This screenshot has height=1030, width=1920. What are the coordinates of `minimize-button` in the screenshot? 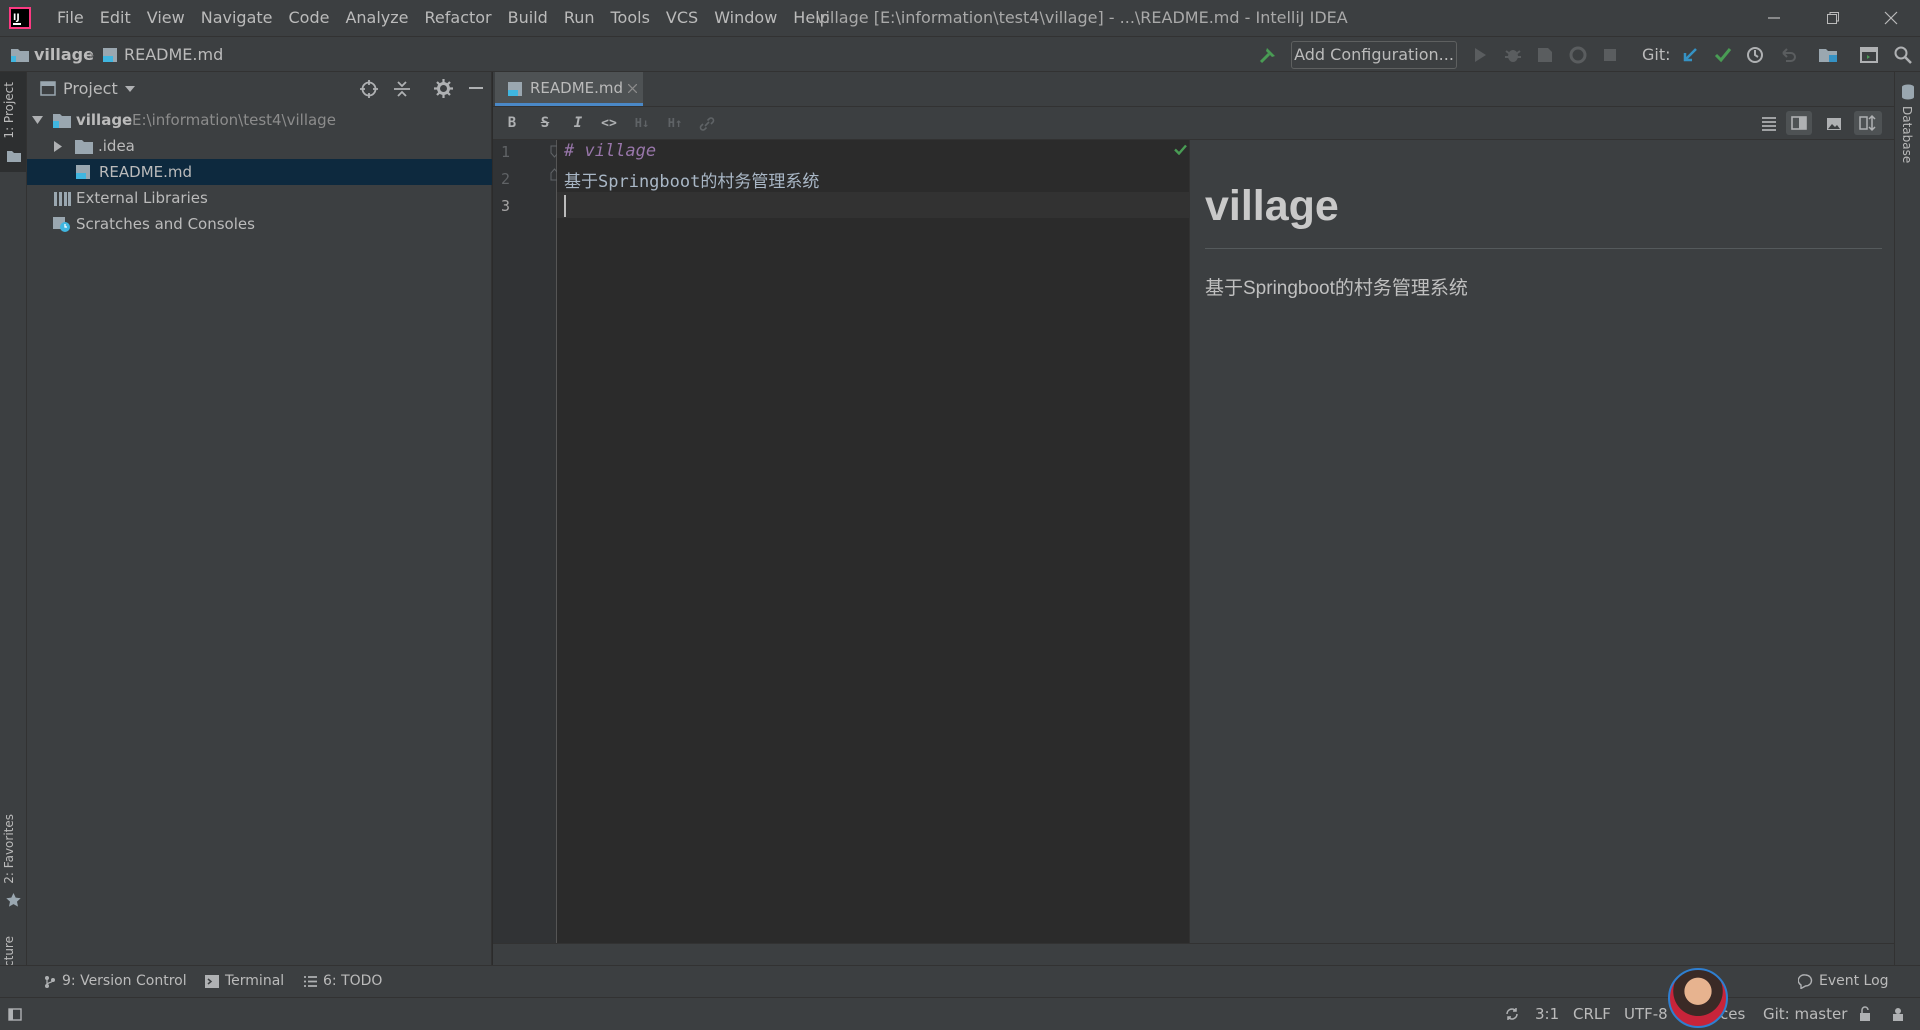 It's located at (1774, 18).